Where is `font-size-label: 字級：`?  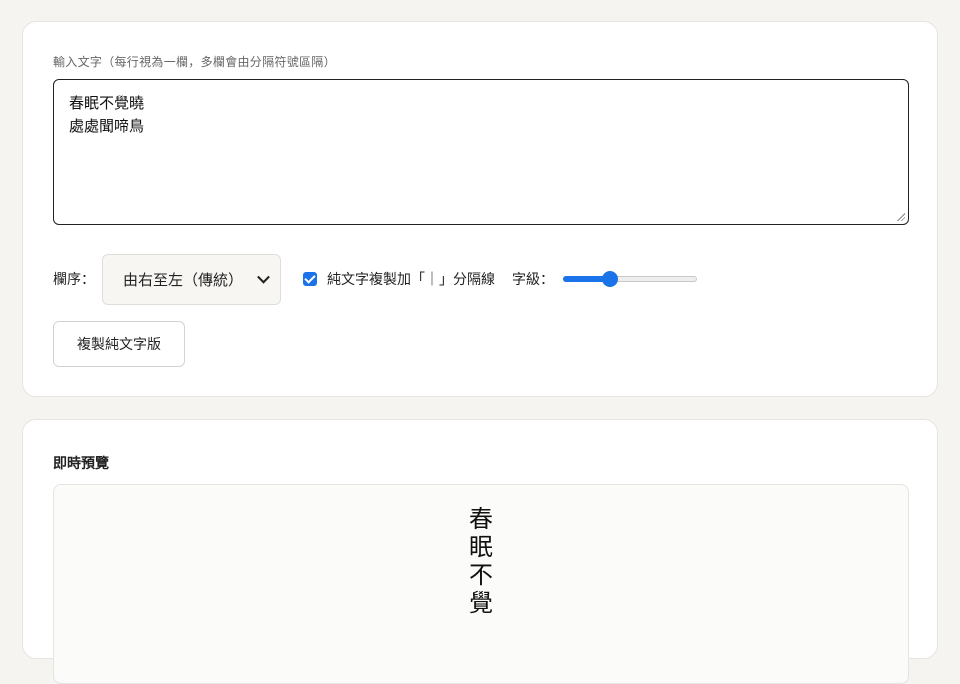 font-size-label: 字級： is located at coordinates (533, 280).